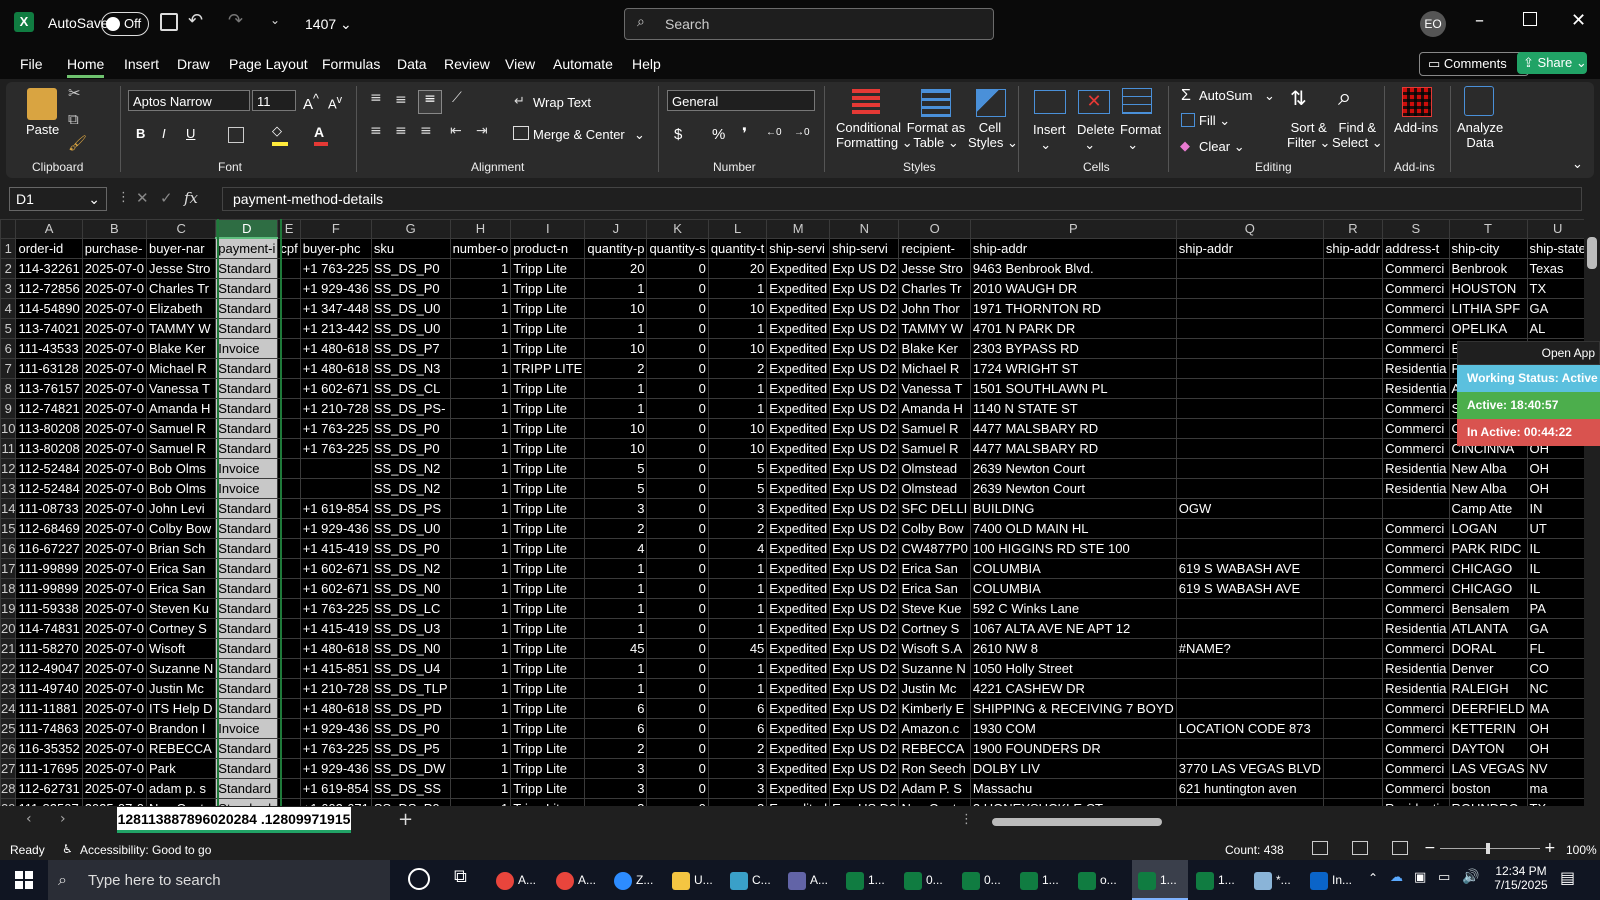 This screenshot has height=900, width=1600. Describe the element at coordinates (1488, 648) in the screenshot. I see `cell: DORAL` at that location.